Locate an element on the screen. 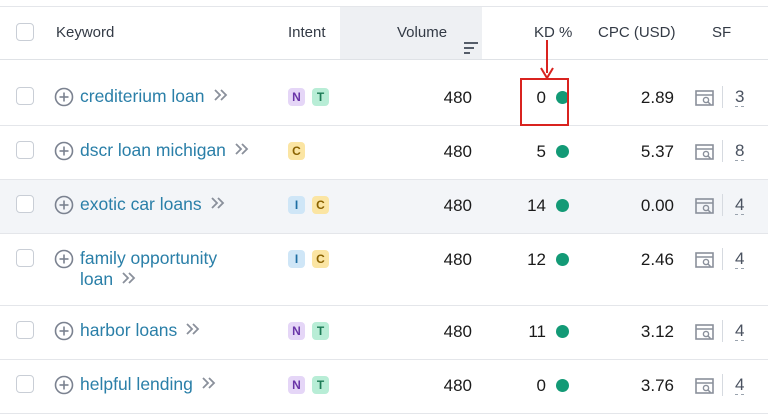 The image size is (768, 414). keyword-text: helpful lending is located at coordinates (136, 384).